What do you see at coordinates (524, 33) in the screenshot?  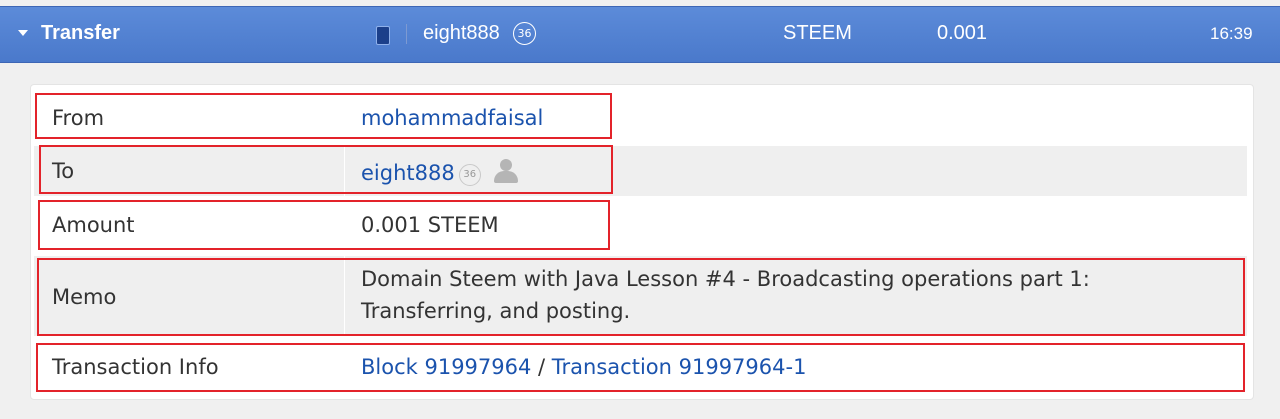 I see `header-reputation-badge: 36` at bounding box center [524, 33].